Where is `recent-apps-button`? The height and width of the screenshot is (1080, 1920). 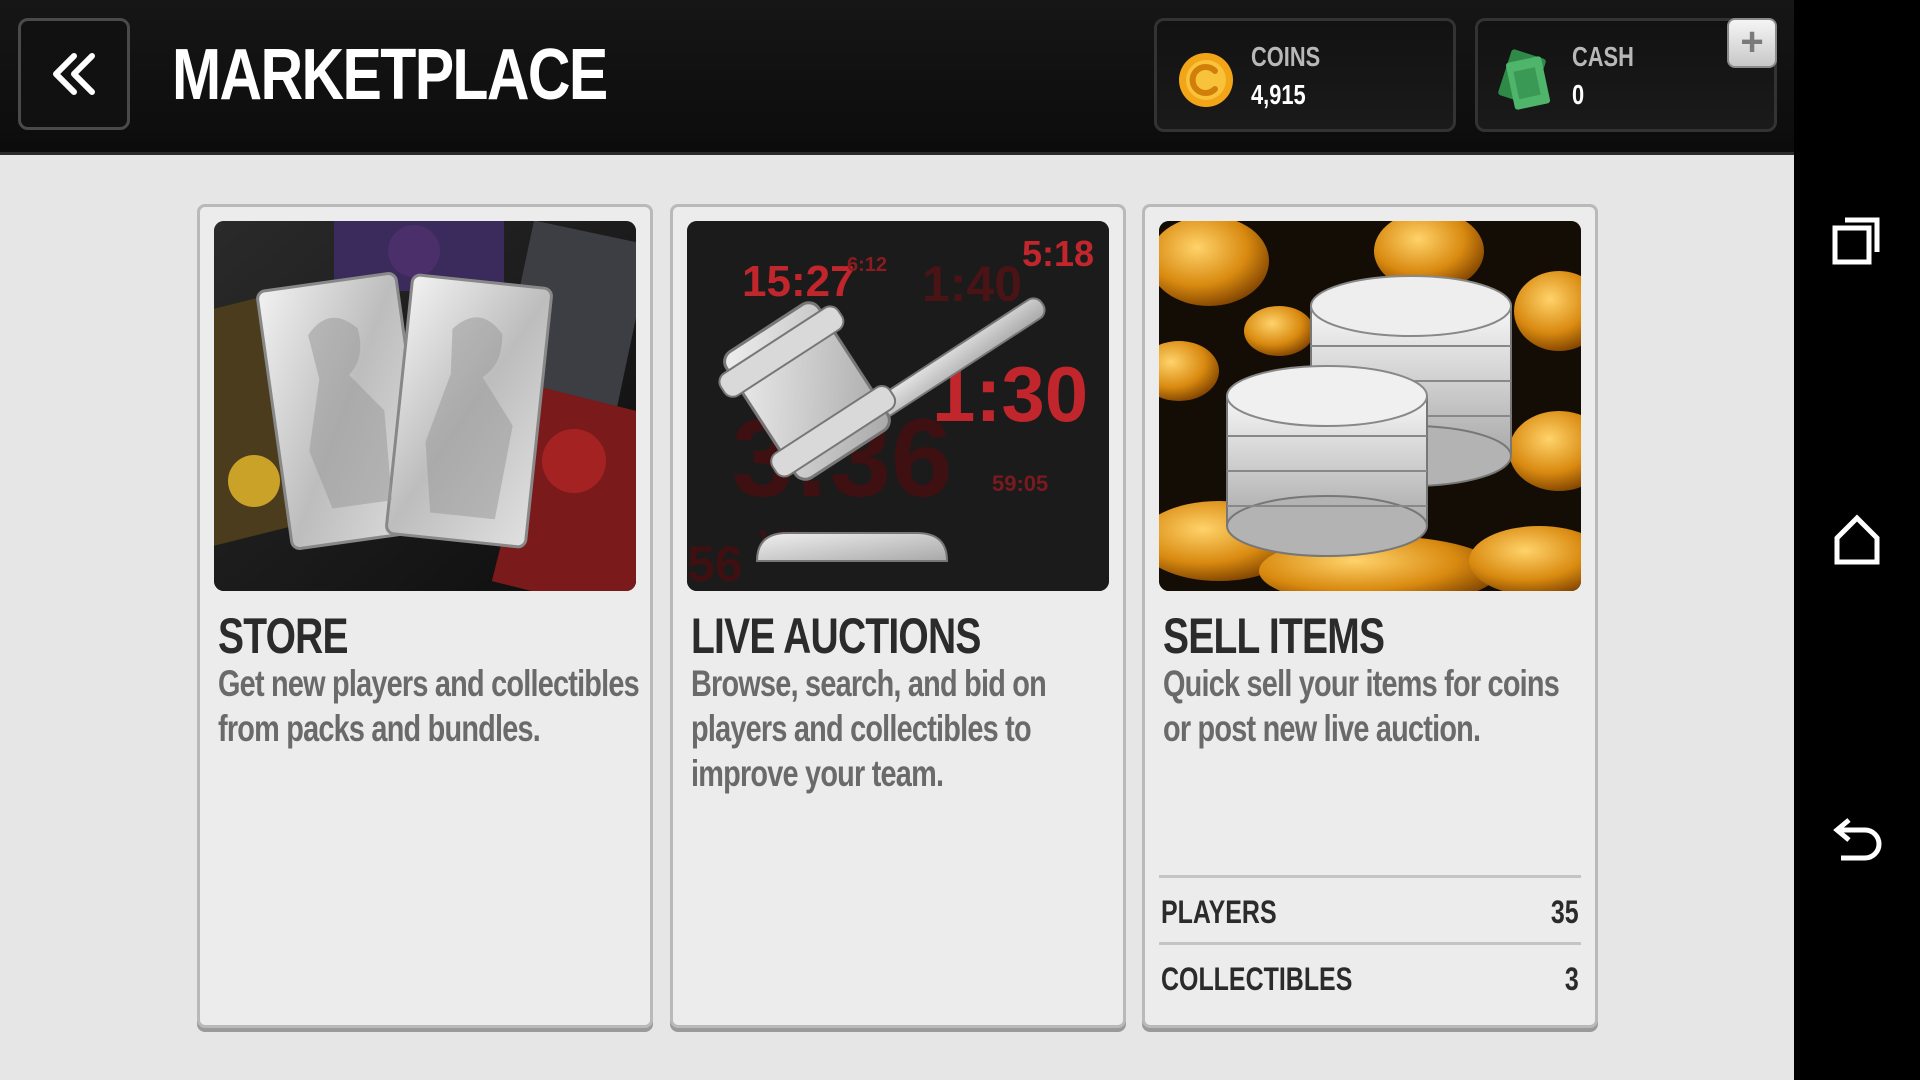
recent-apps-button is located at coordinates (1857, 240).